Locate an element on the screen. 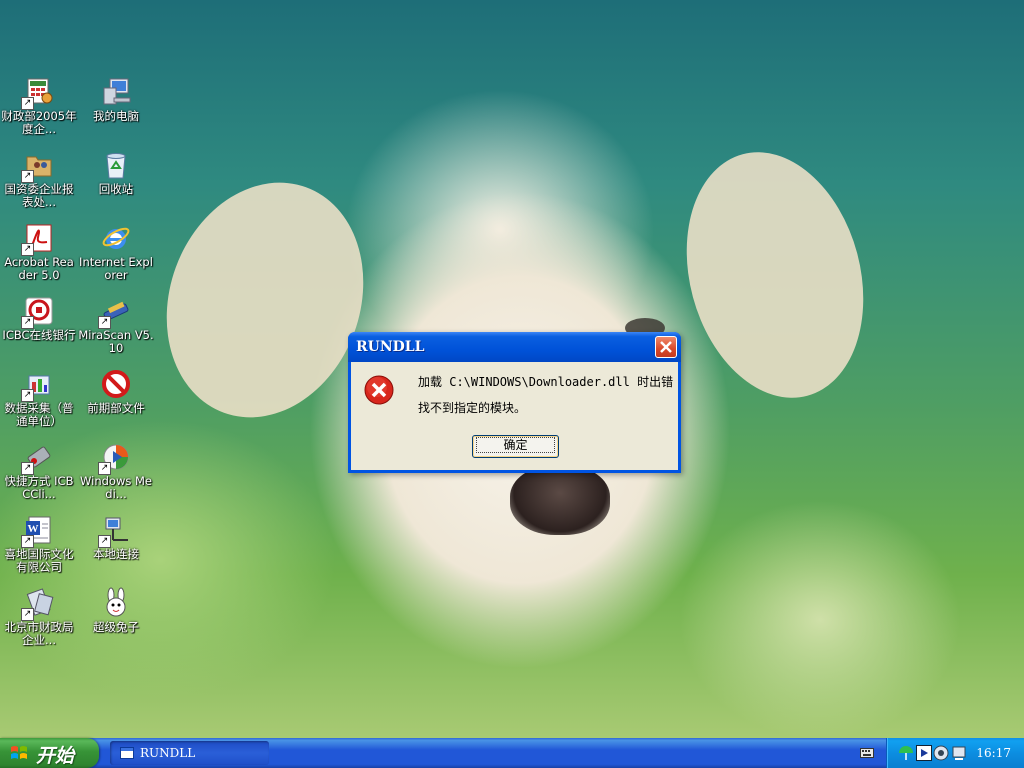  desktop-icon-local-connection: ↗ 本地连接 is located at coordinates (116, 537).